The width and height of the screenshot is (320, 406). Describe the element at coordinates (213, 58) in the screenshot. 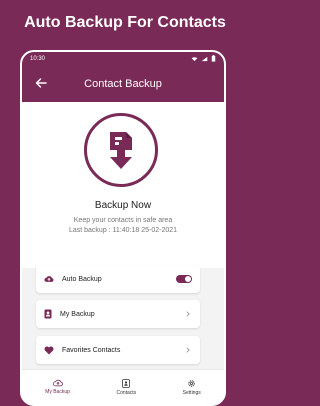

I see `battery-icon` at that location.